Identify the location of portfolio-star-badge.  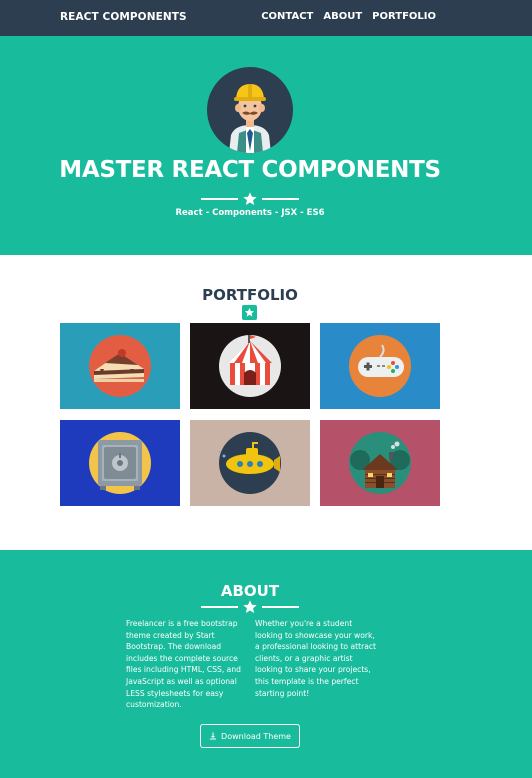
(249, 312).